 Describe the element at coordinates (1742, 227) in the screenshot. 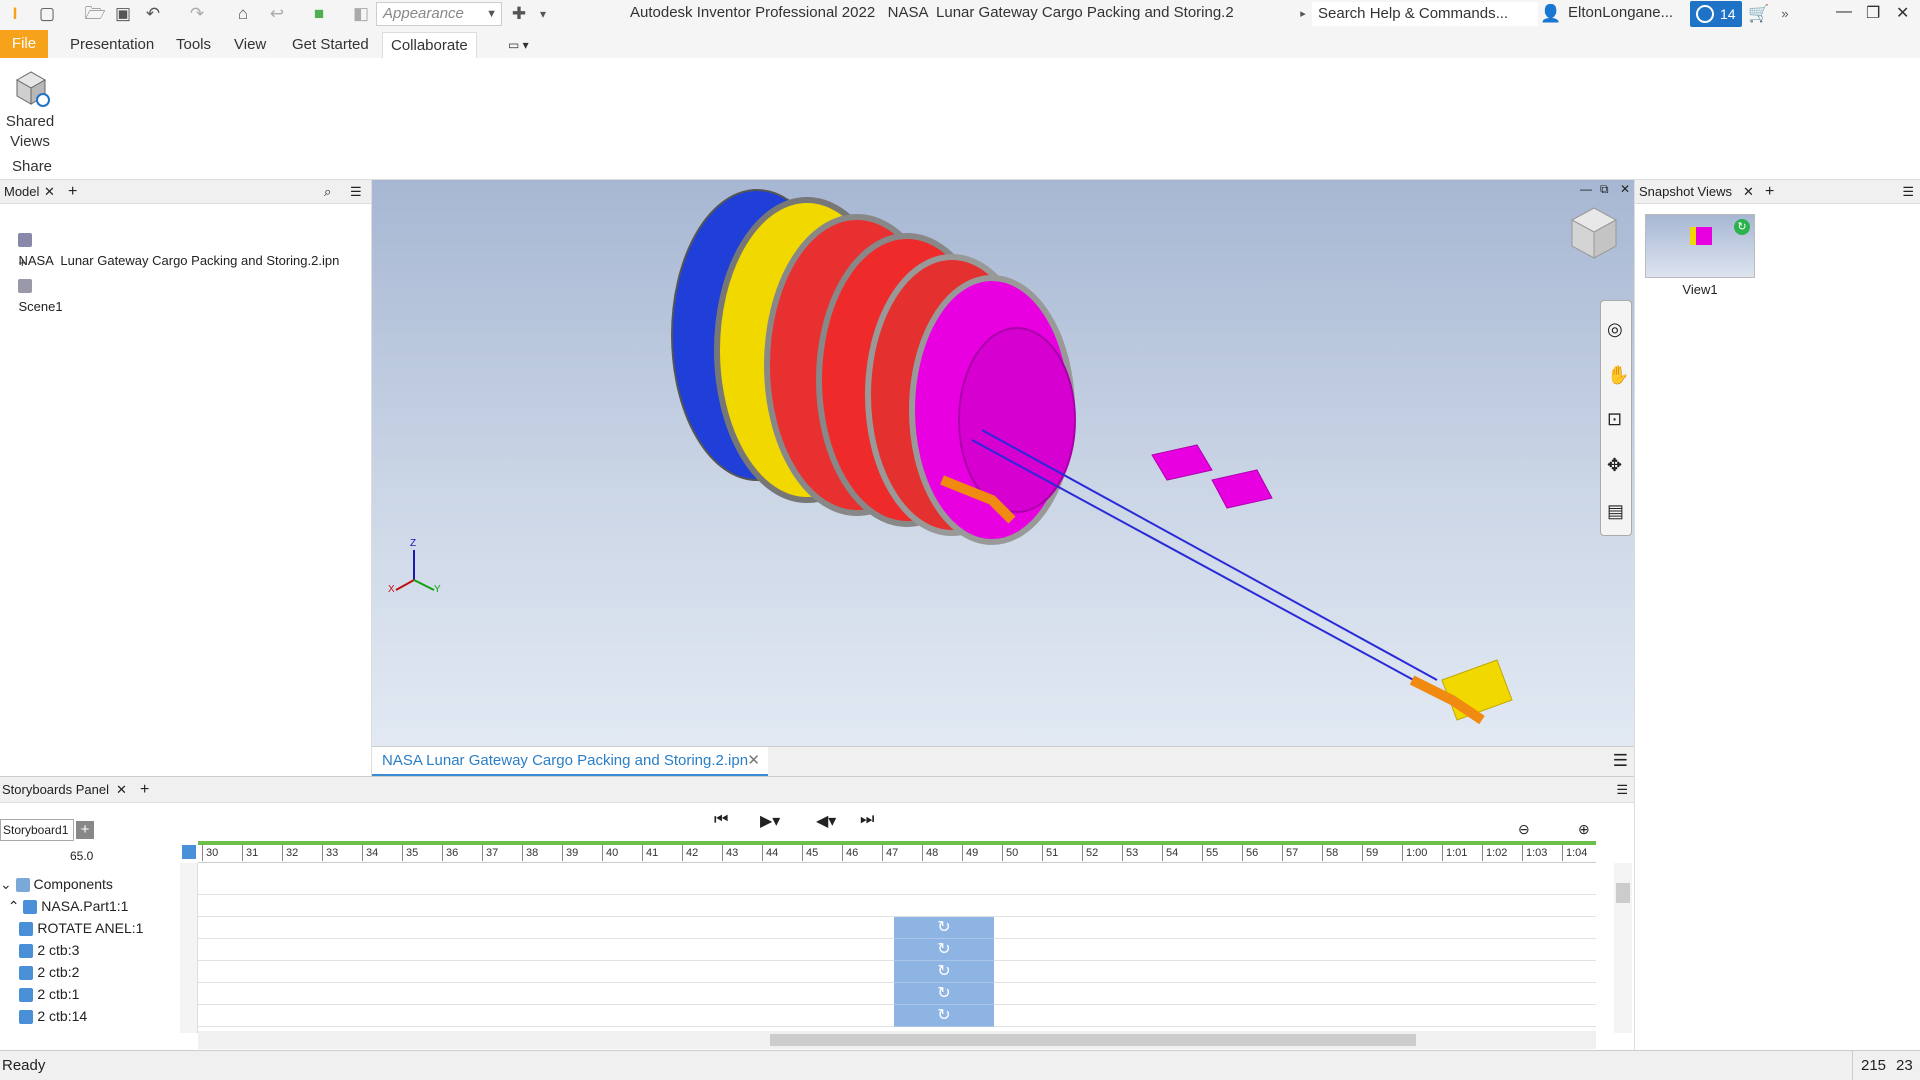

I see `refresh-icon: ↻` at that location.